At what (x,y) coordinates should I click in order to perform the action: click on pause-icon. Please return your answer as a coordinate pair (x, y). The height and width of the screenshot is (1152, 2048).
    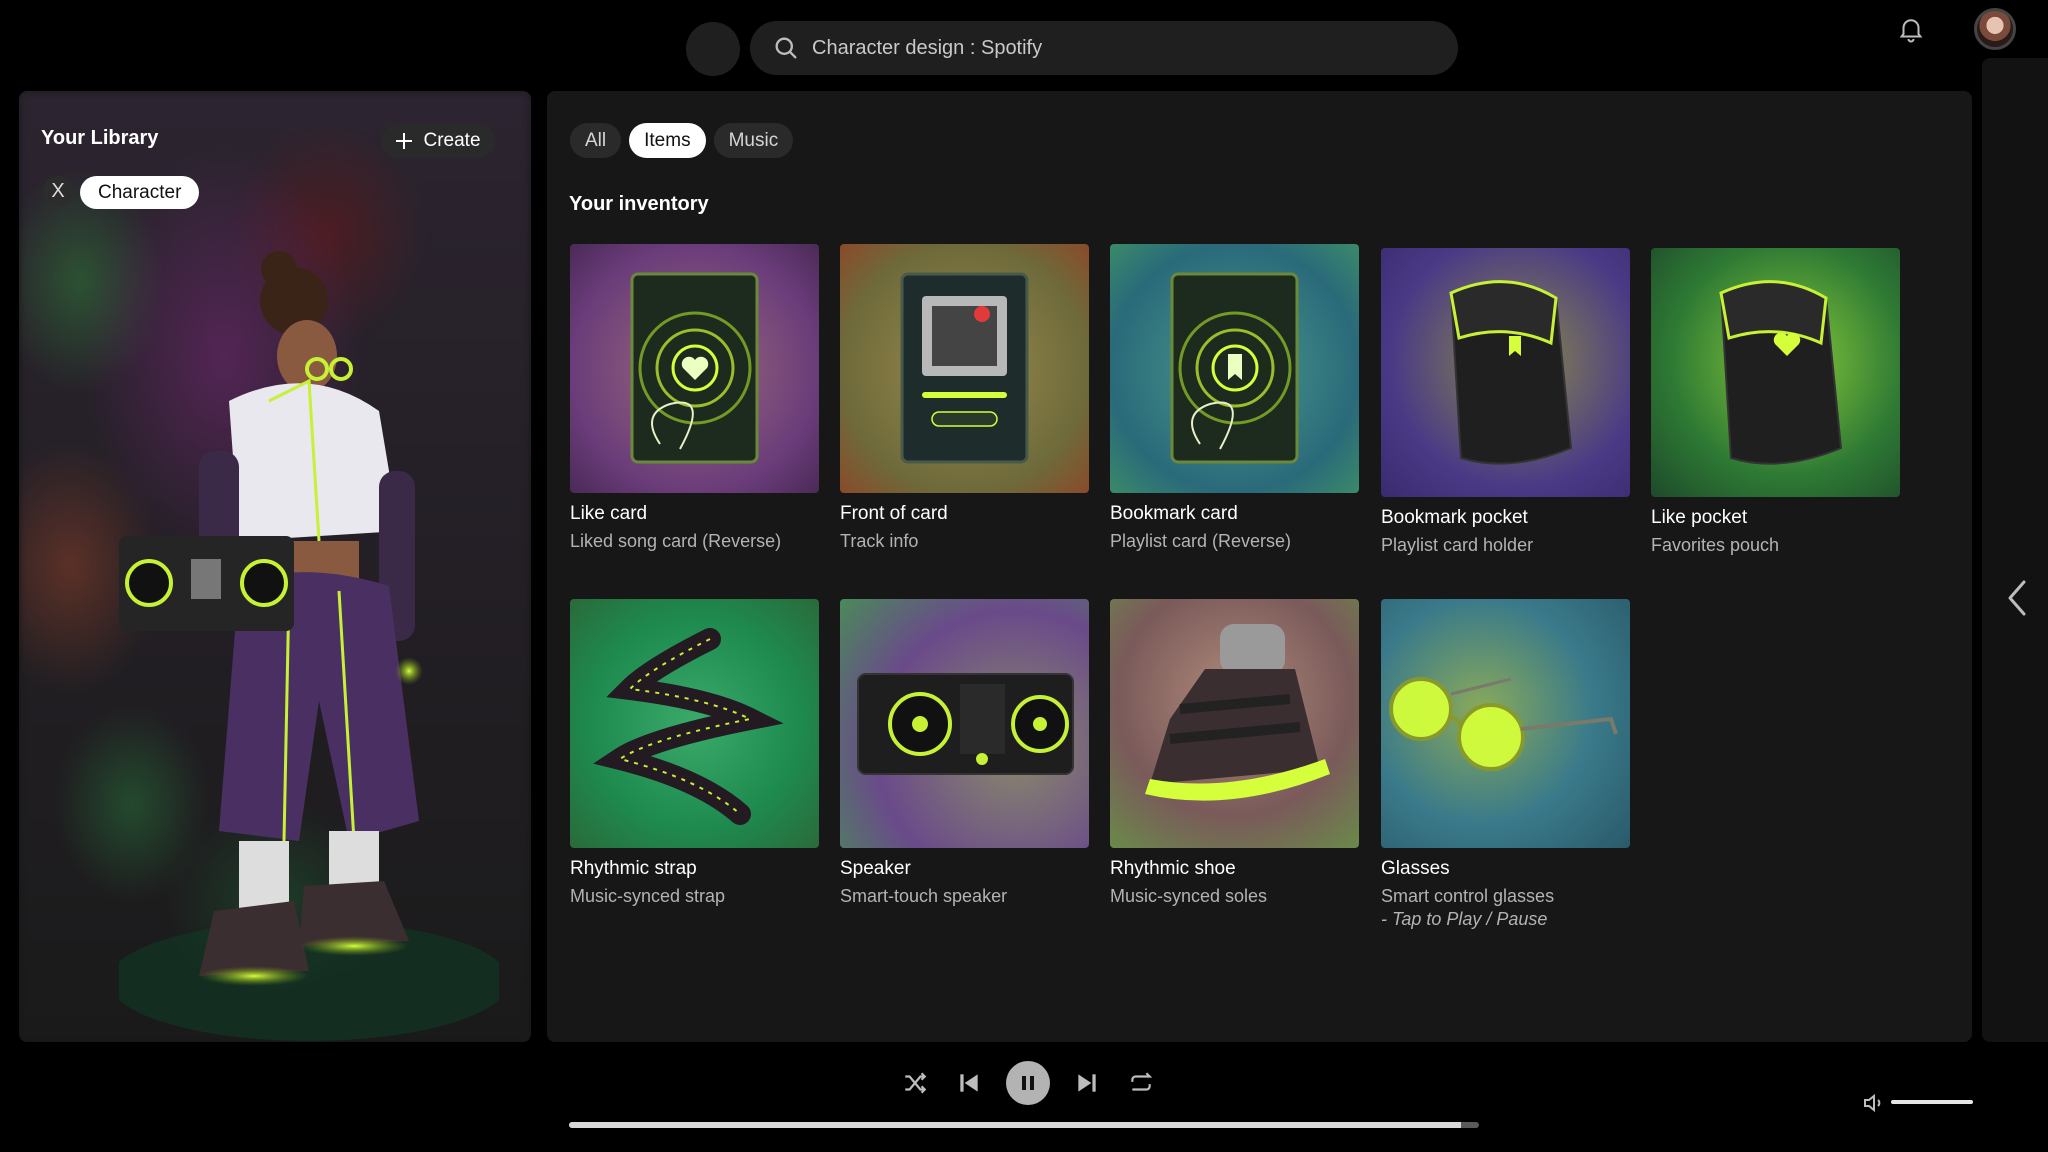
    Looking at the image, I should click on (1028, 1083).